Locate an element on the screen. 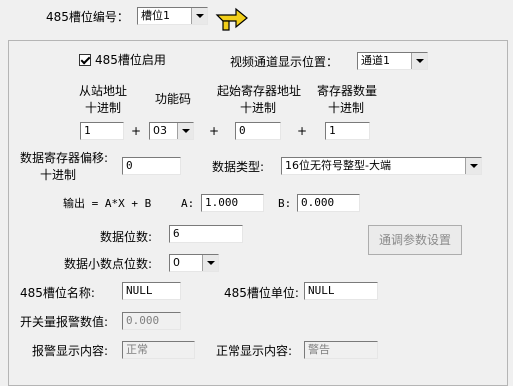 The width and height of the screenshot is (513, 386). offset-input: 0 is located at coordinates (151, 166).